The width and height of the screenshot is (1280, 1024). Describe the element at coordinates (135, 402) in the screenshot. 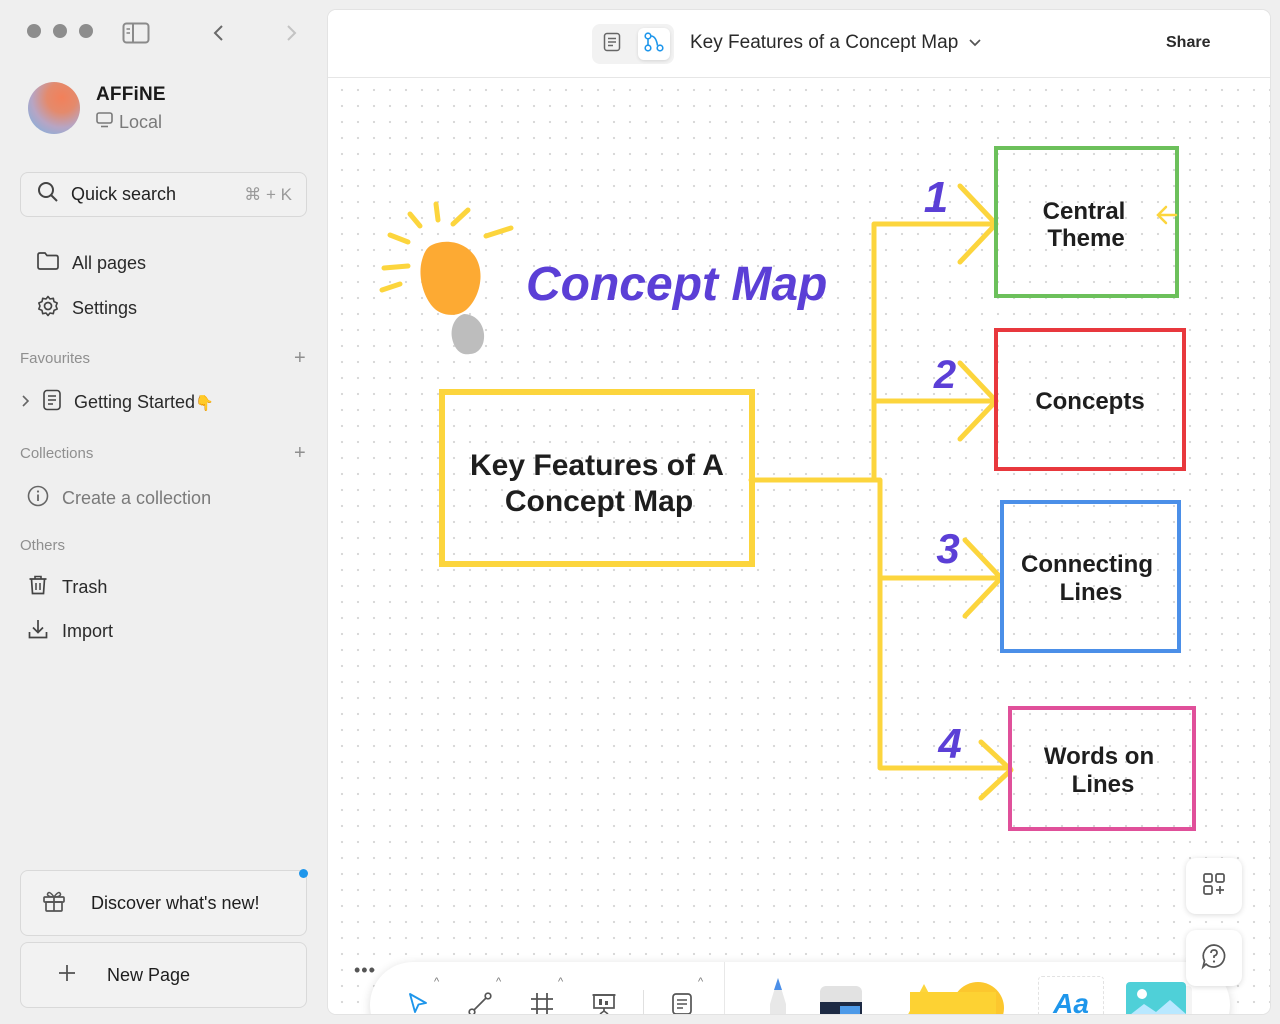

I see `favourite-item-label: Getting Started` at that location.